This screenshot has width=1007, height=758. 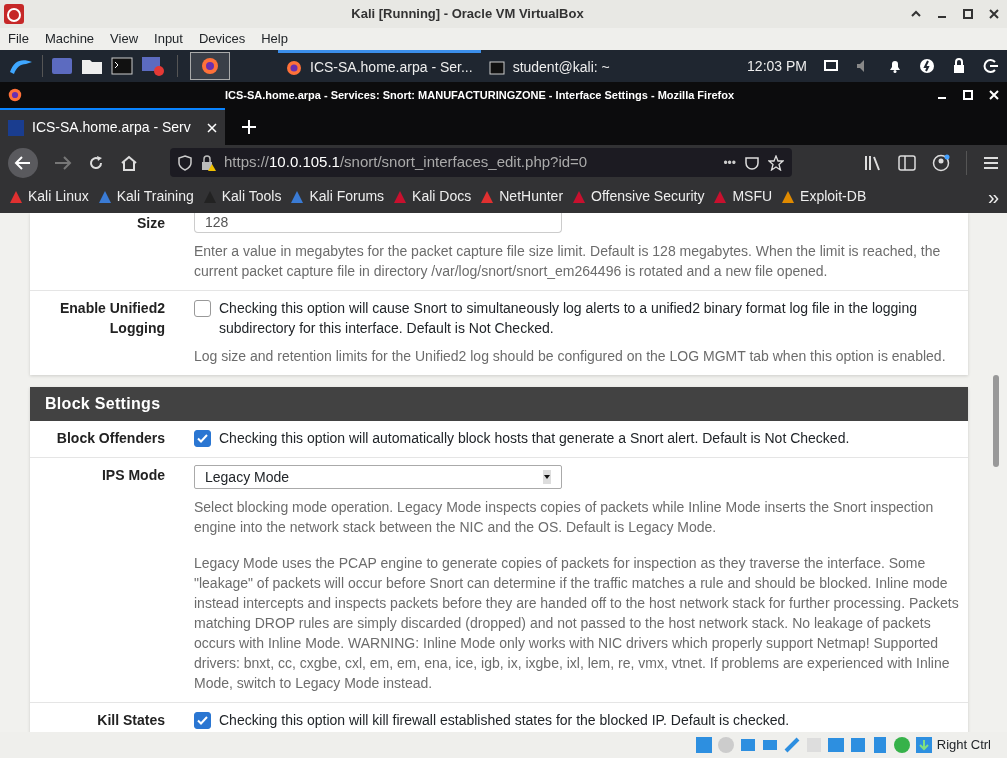 What do you see at coordinates (907, 162) in the screenshot?
I see `sidebar-icon` at bounding box center [907, 162].